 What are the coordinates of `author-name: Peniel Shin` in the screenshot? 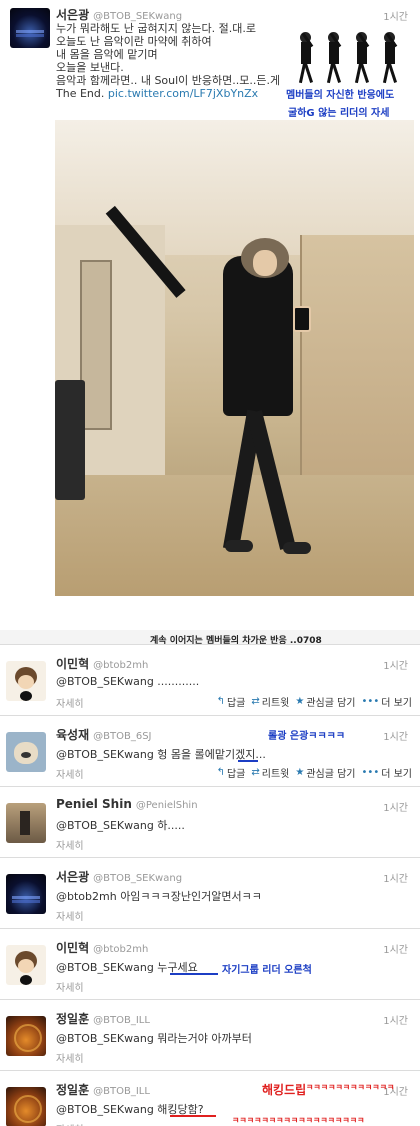 It's located at (94, 804).